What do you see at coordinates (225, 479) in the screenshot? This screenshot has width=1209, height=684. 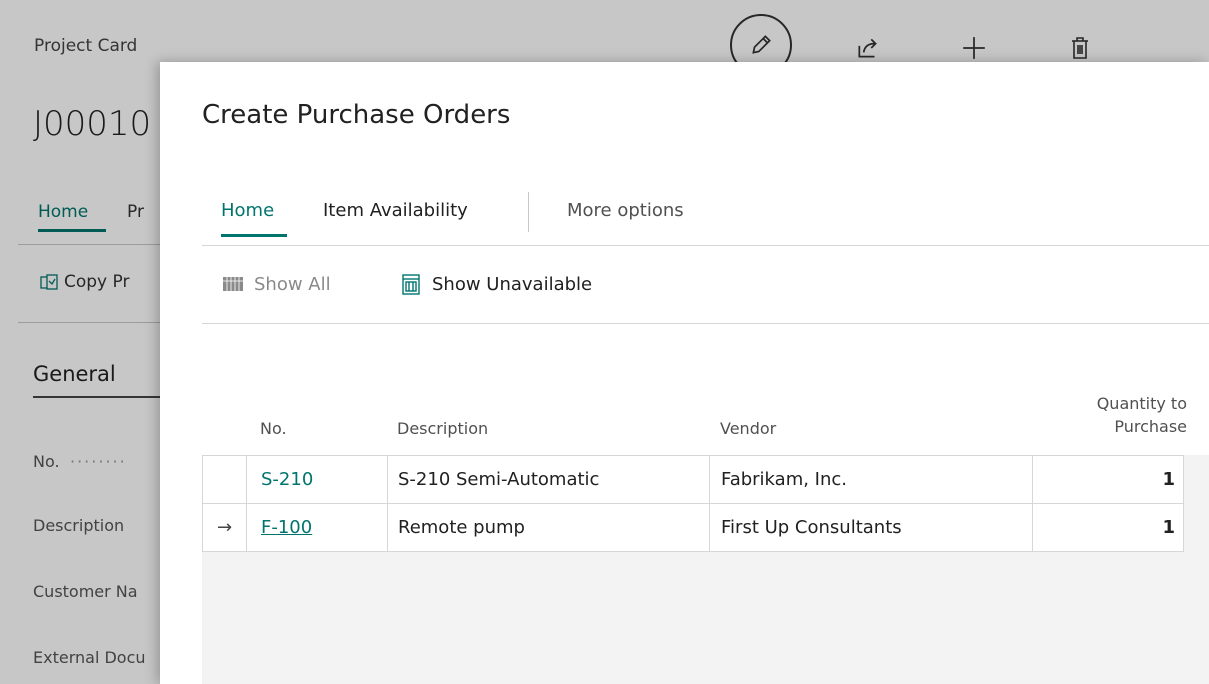 I see `row-indicator` at bounding box center [225, 479].